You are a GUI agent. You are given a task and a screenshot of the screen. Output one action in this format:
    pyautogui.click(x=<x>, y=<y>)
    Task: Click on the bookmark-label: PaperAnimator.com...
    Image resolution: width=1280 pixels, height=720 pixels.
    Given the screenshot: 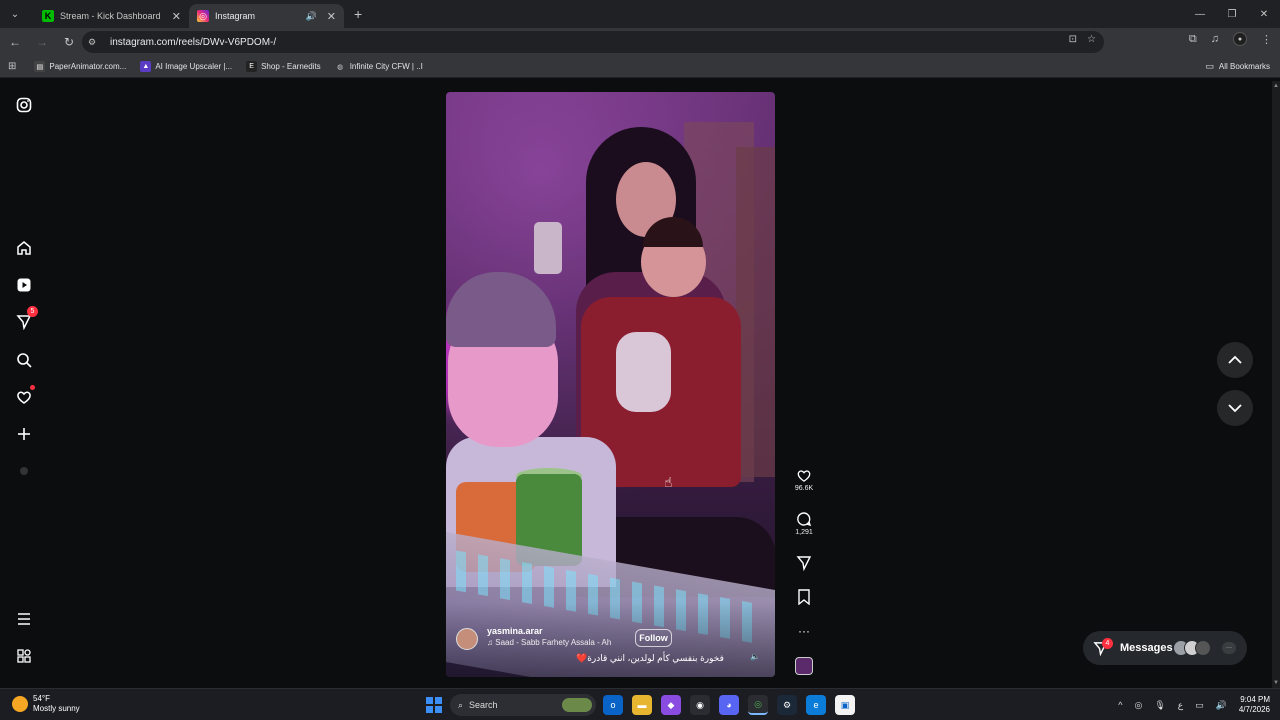 What is the action you would take?
    pyautogui.click(x=88, y=66)
    